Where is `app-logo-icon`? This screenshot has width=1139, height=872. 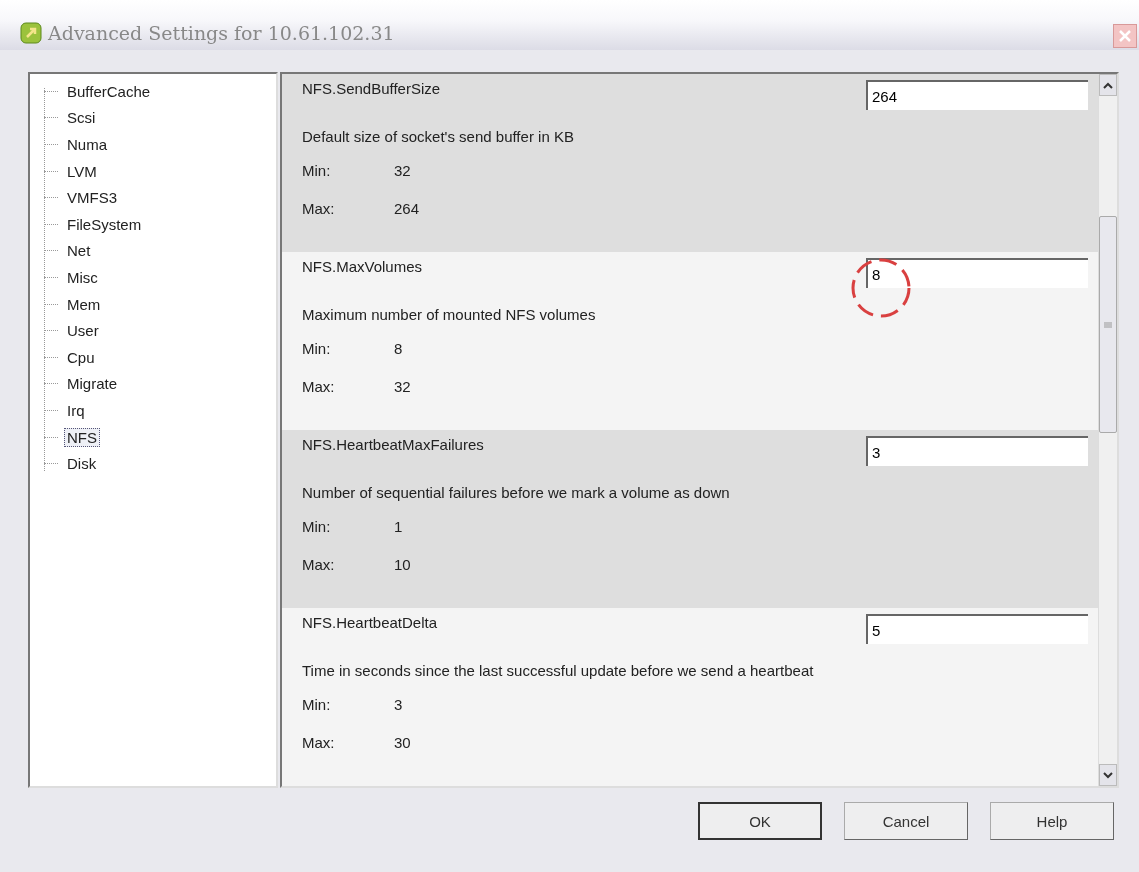 app-logo-icon is located at coordinates (31, 33).